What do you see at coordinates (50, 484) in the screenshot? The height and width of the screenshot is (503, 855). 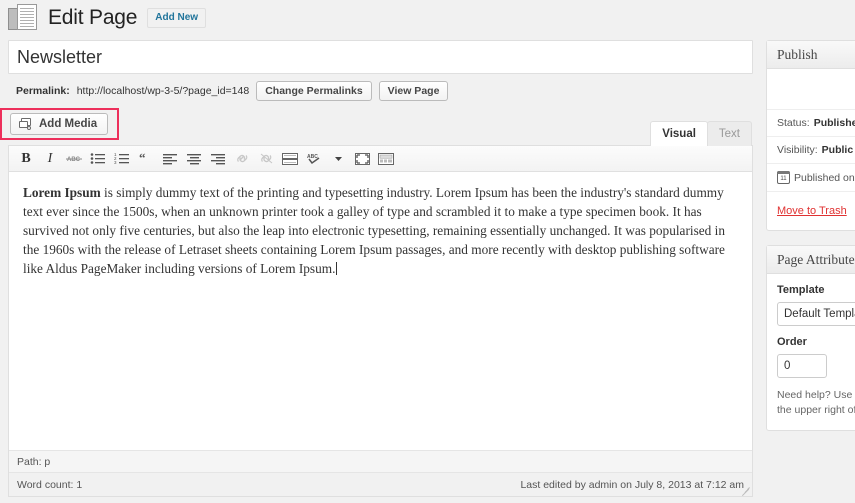 I see `word-count: Word count: 1` at bounding box center [50, 484].